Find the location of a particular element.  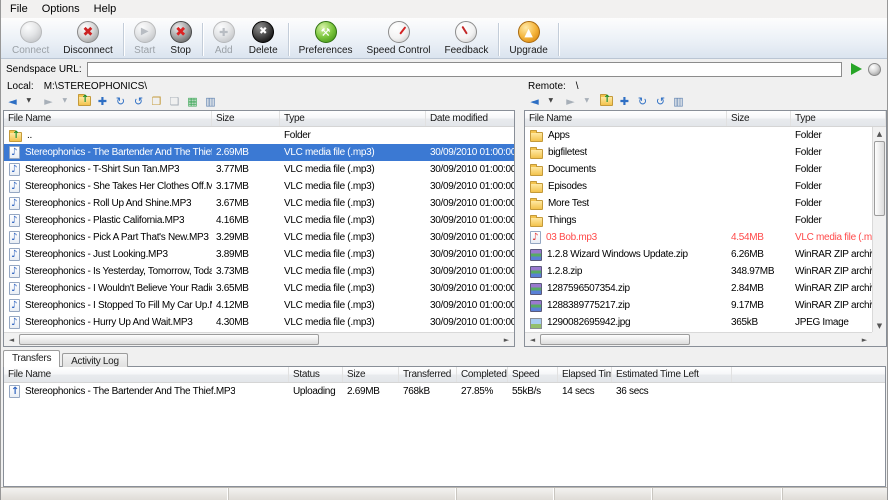

menu-item-options: Options is located at coordinates (61, 9).